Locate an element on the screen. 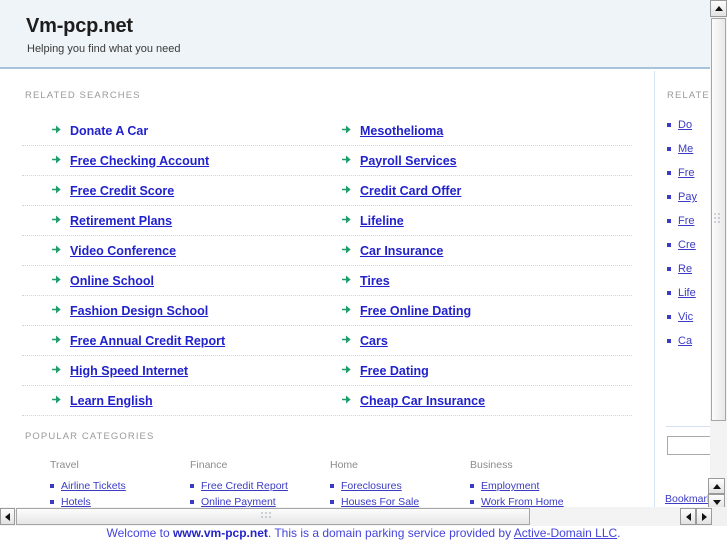 The width and height of the screenshot is (727, 545). related-search-cell-left: Donate A Car is located at coordinates (167, 130).